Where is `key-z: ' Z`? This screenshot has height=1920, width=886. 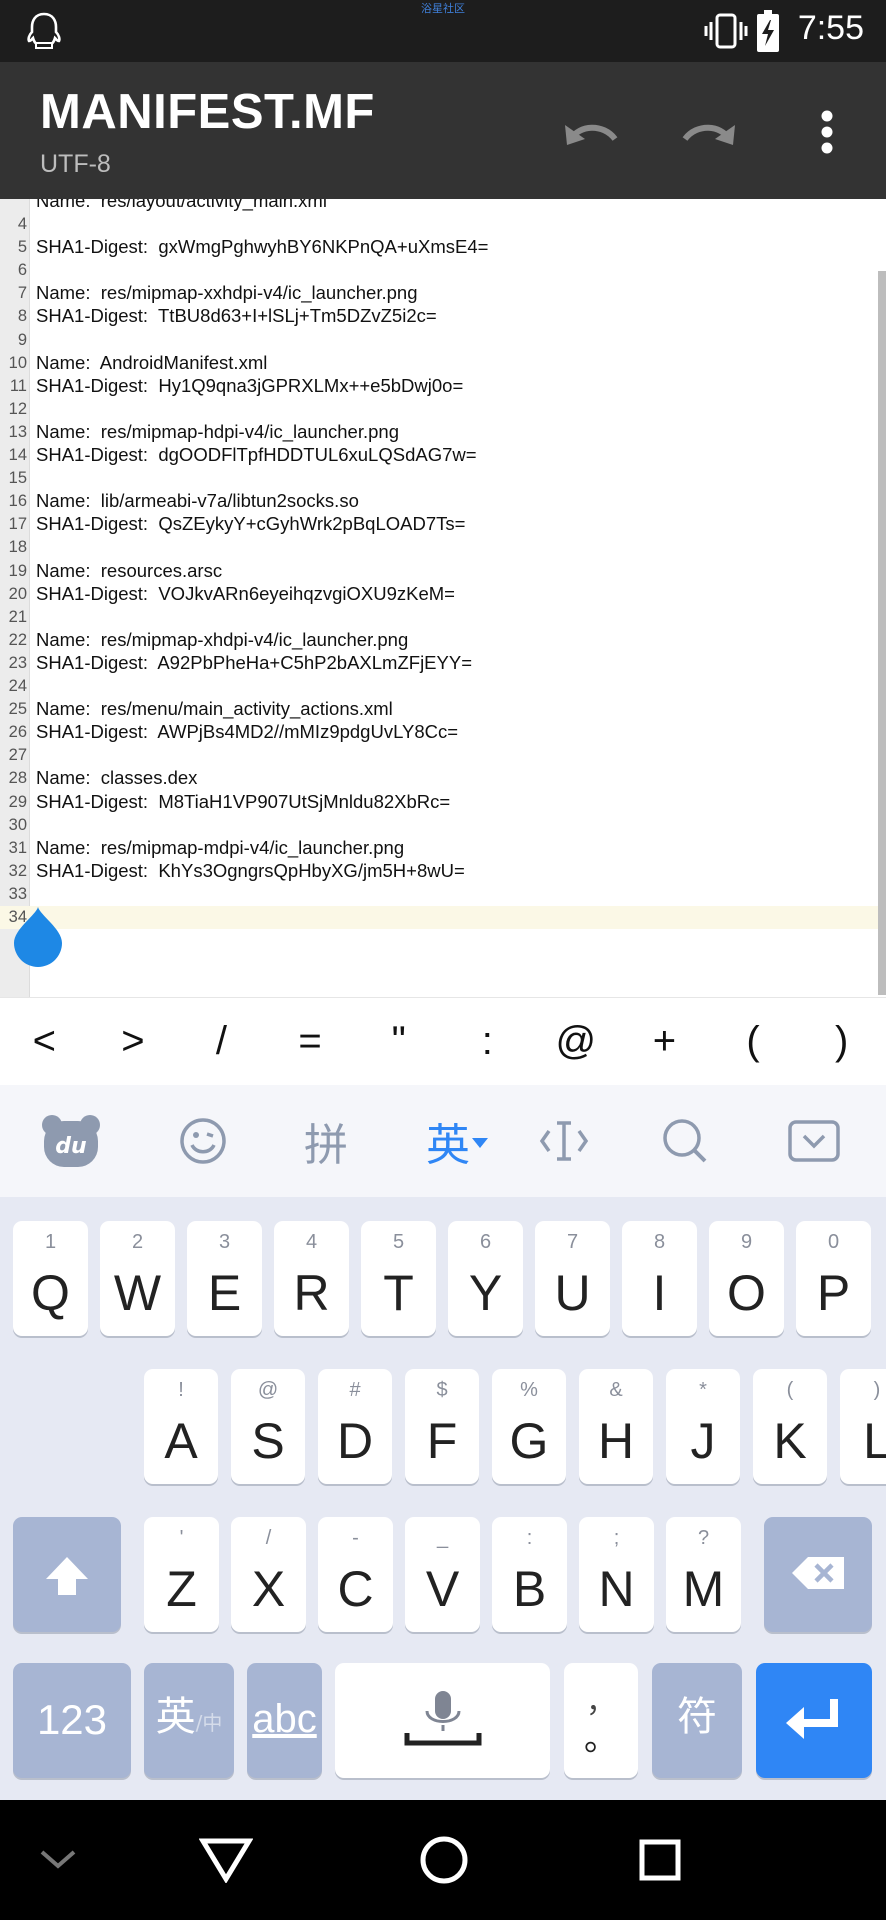
key-z: ' Z is located at coordinates (181, 1574).